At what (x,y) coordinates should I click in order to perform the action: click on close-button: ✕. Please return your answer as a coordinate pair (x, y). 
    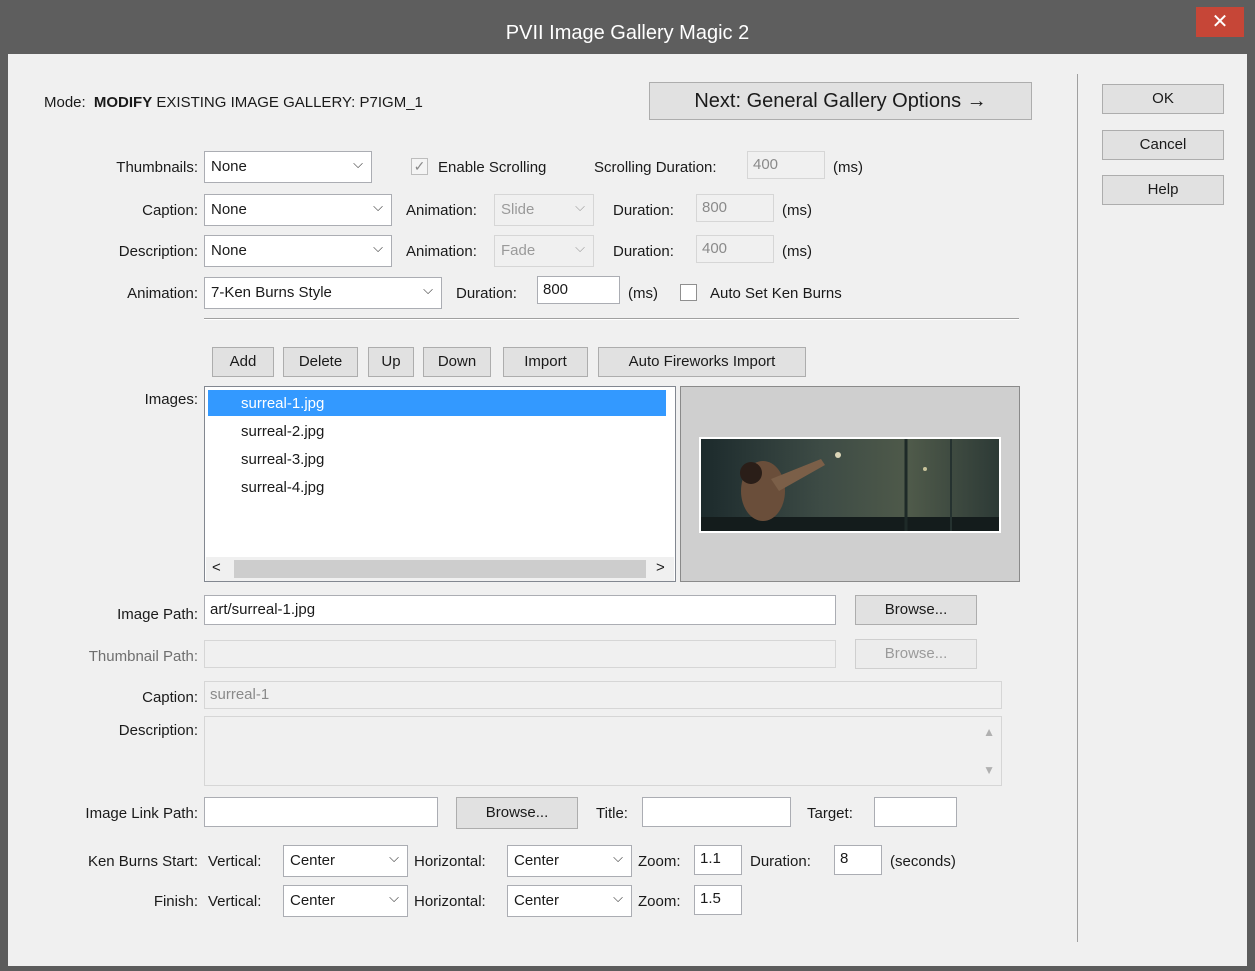
    Looking at the image, I should click on (1220, 22).